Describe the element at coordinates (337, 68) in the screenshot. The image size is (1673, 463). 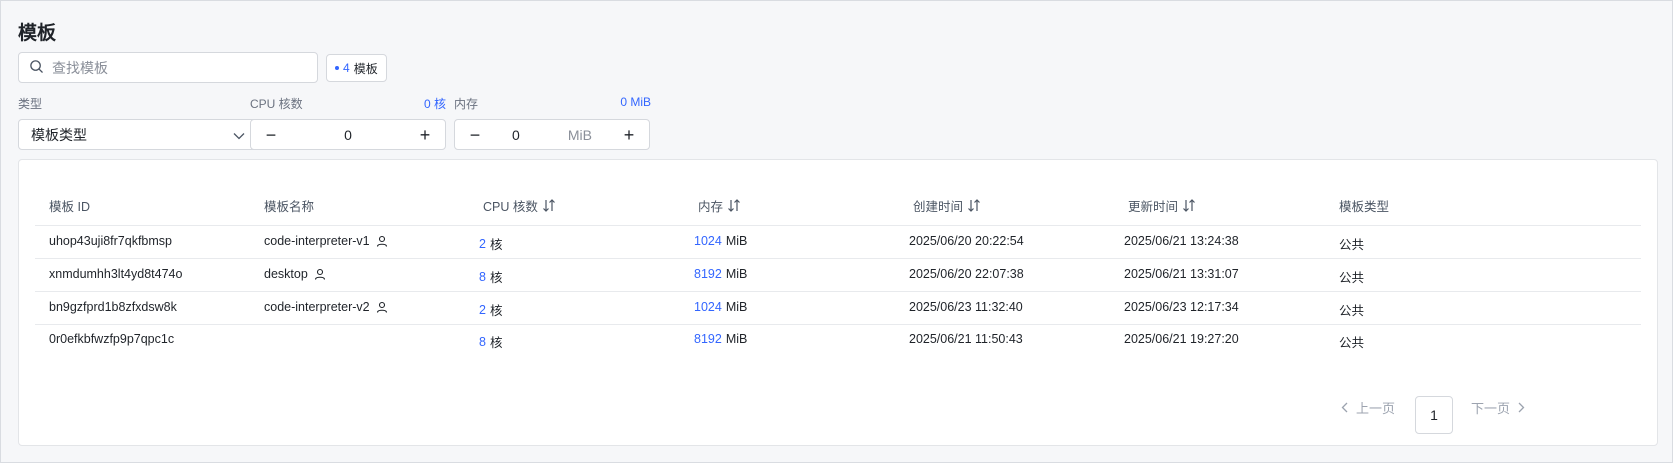
I see `status-dot-icon` at that location.